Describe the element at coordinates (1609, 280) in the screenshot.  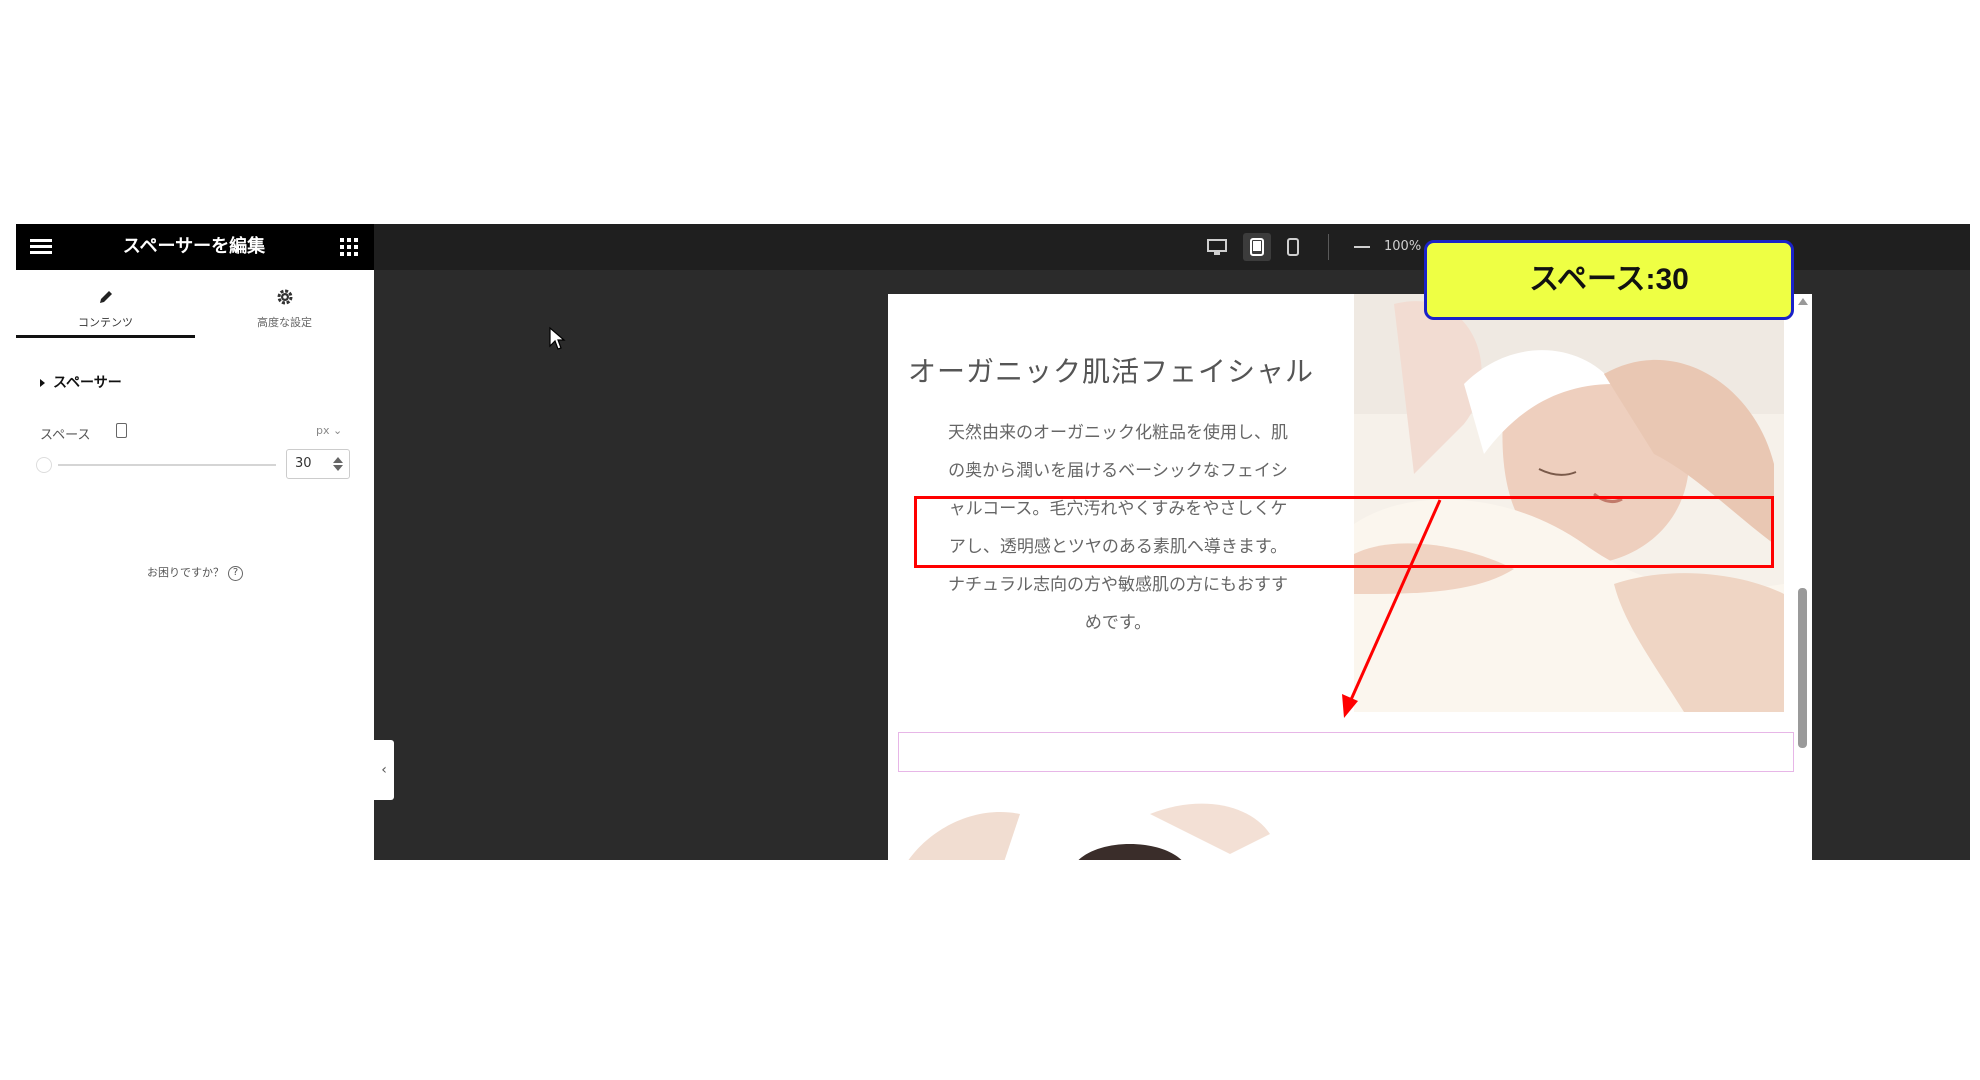
I see `space-value-callout: スペース:30` at that location.